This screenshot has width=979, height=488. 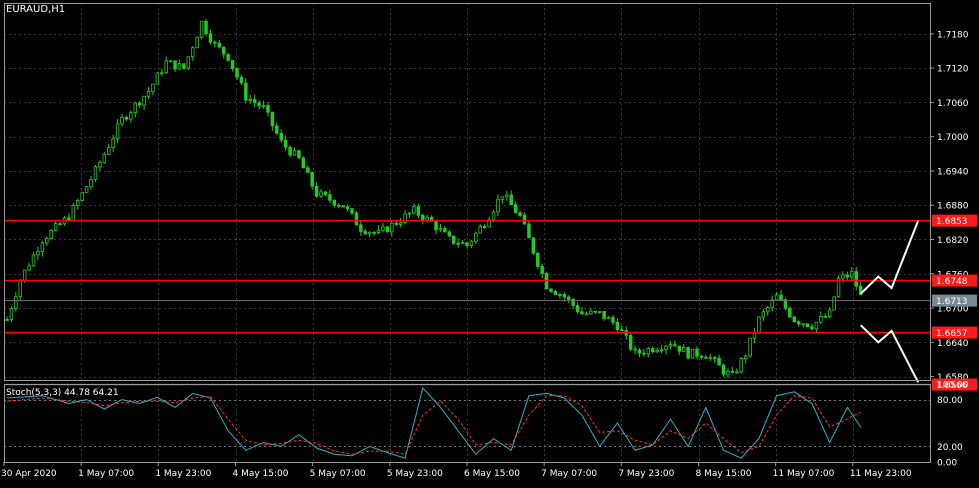 I want to click on price-tick-label: 1.7180, so click(x=953, y=35).